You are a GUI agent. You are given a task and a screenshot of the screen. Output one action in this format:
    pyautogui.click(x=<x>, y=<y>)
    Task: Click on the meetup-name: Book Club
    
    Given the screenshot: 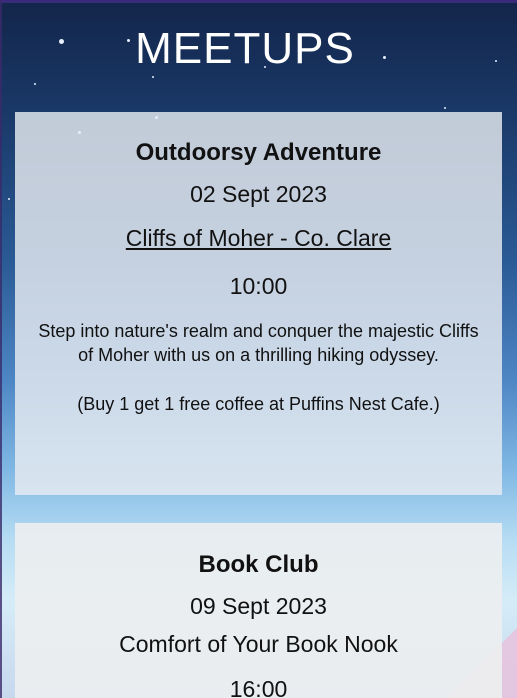 What is the action you would take?
    pyautogui.click(x=258, y=564)
    